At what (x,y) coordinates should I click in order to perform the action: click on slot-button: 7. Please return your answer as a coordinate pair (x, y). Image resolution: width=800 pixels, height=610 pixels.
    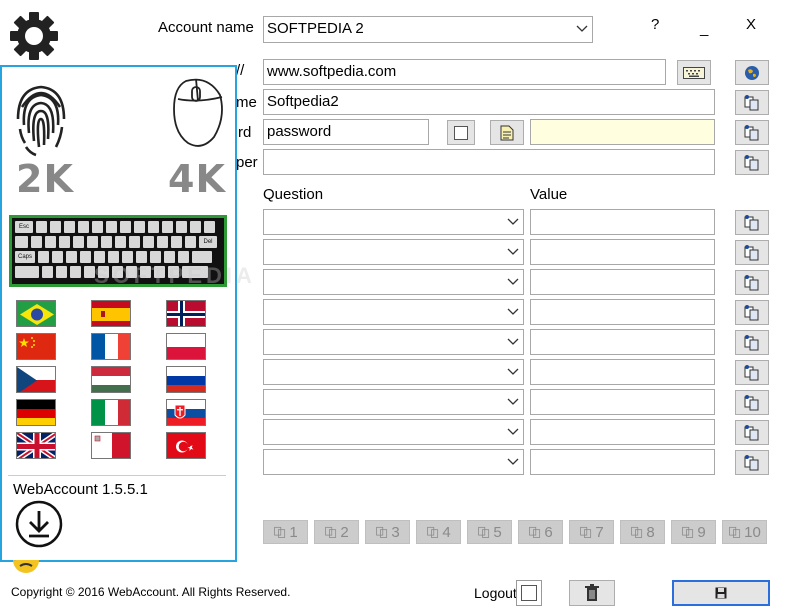
    Looking at the image, I should click on (591, 532).